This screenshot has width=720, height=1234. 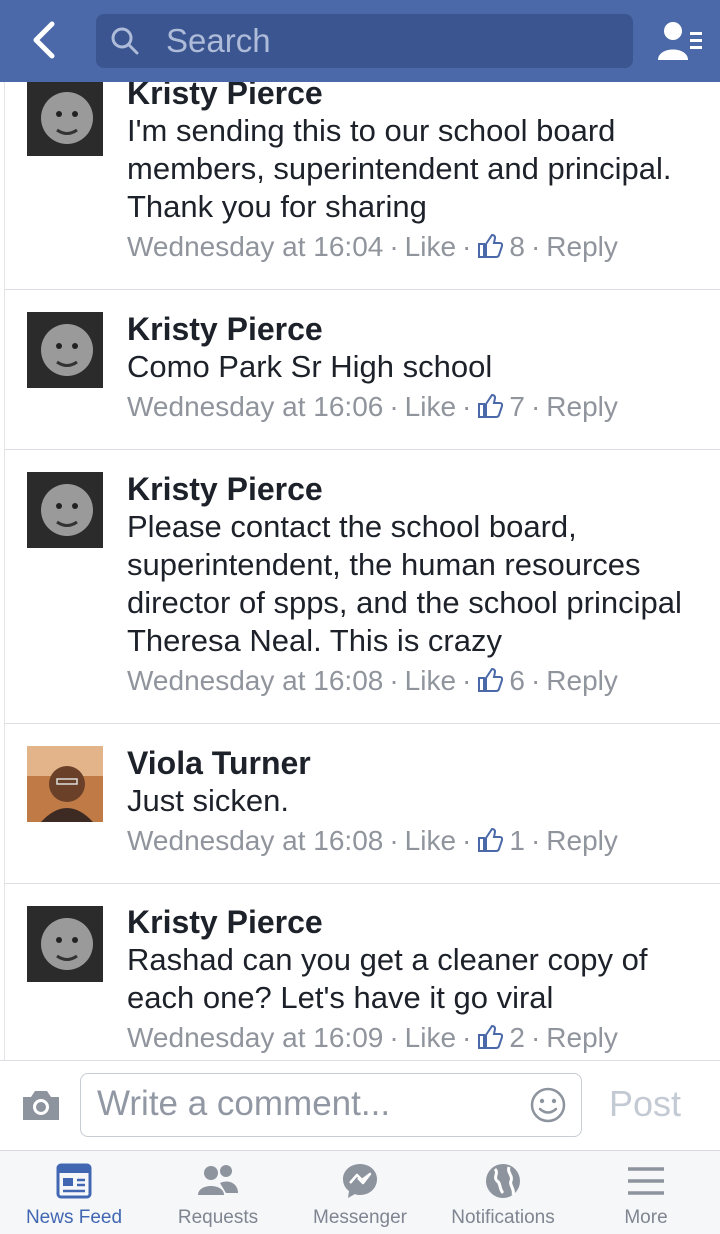 What do you see at coordinates (680, 41) in the screenshot?
I see `friend-requests-icon` at bounding box center [680, 41].